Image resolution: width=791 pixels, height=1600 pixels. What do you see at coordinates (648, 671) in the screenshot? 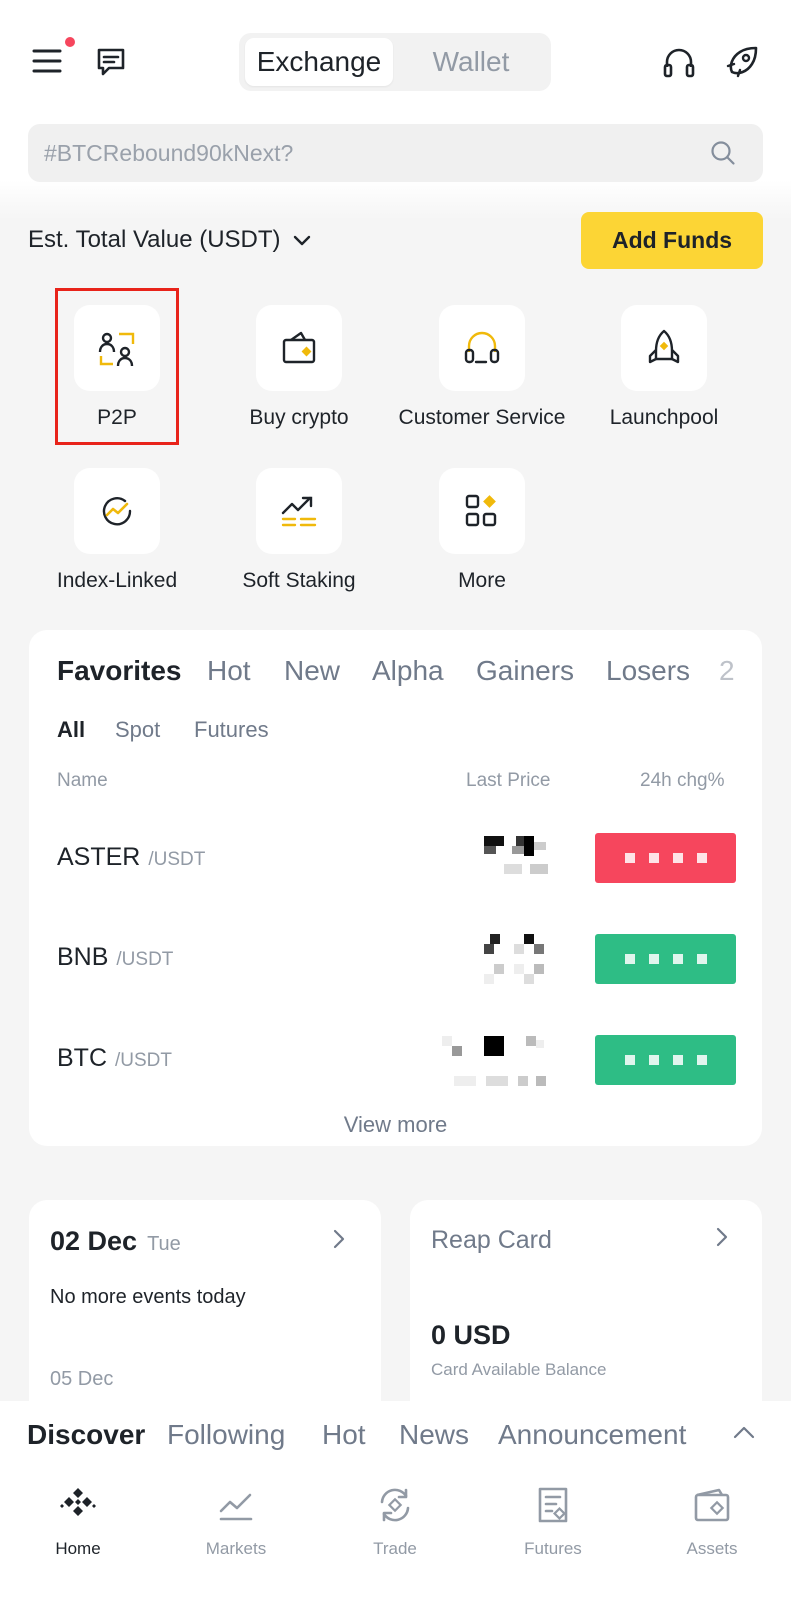
I see `tab-losers: Losers` at bounding box center [648, 671].